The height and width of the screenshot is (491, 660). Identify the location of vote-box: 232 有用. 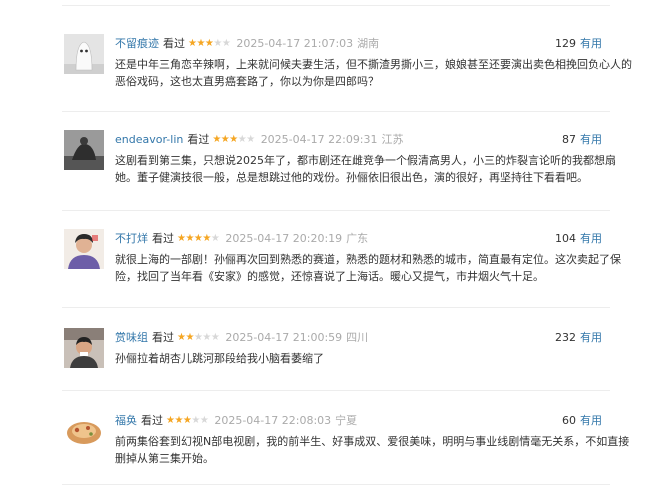
(578, 338).